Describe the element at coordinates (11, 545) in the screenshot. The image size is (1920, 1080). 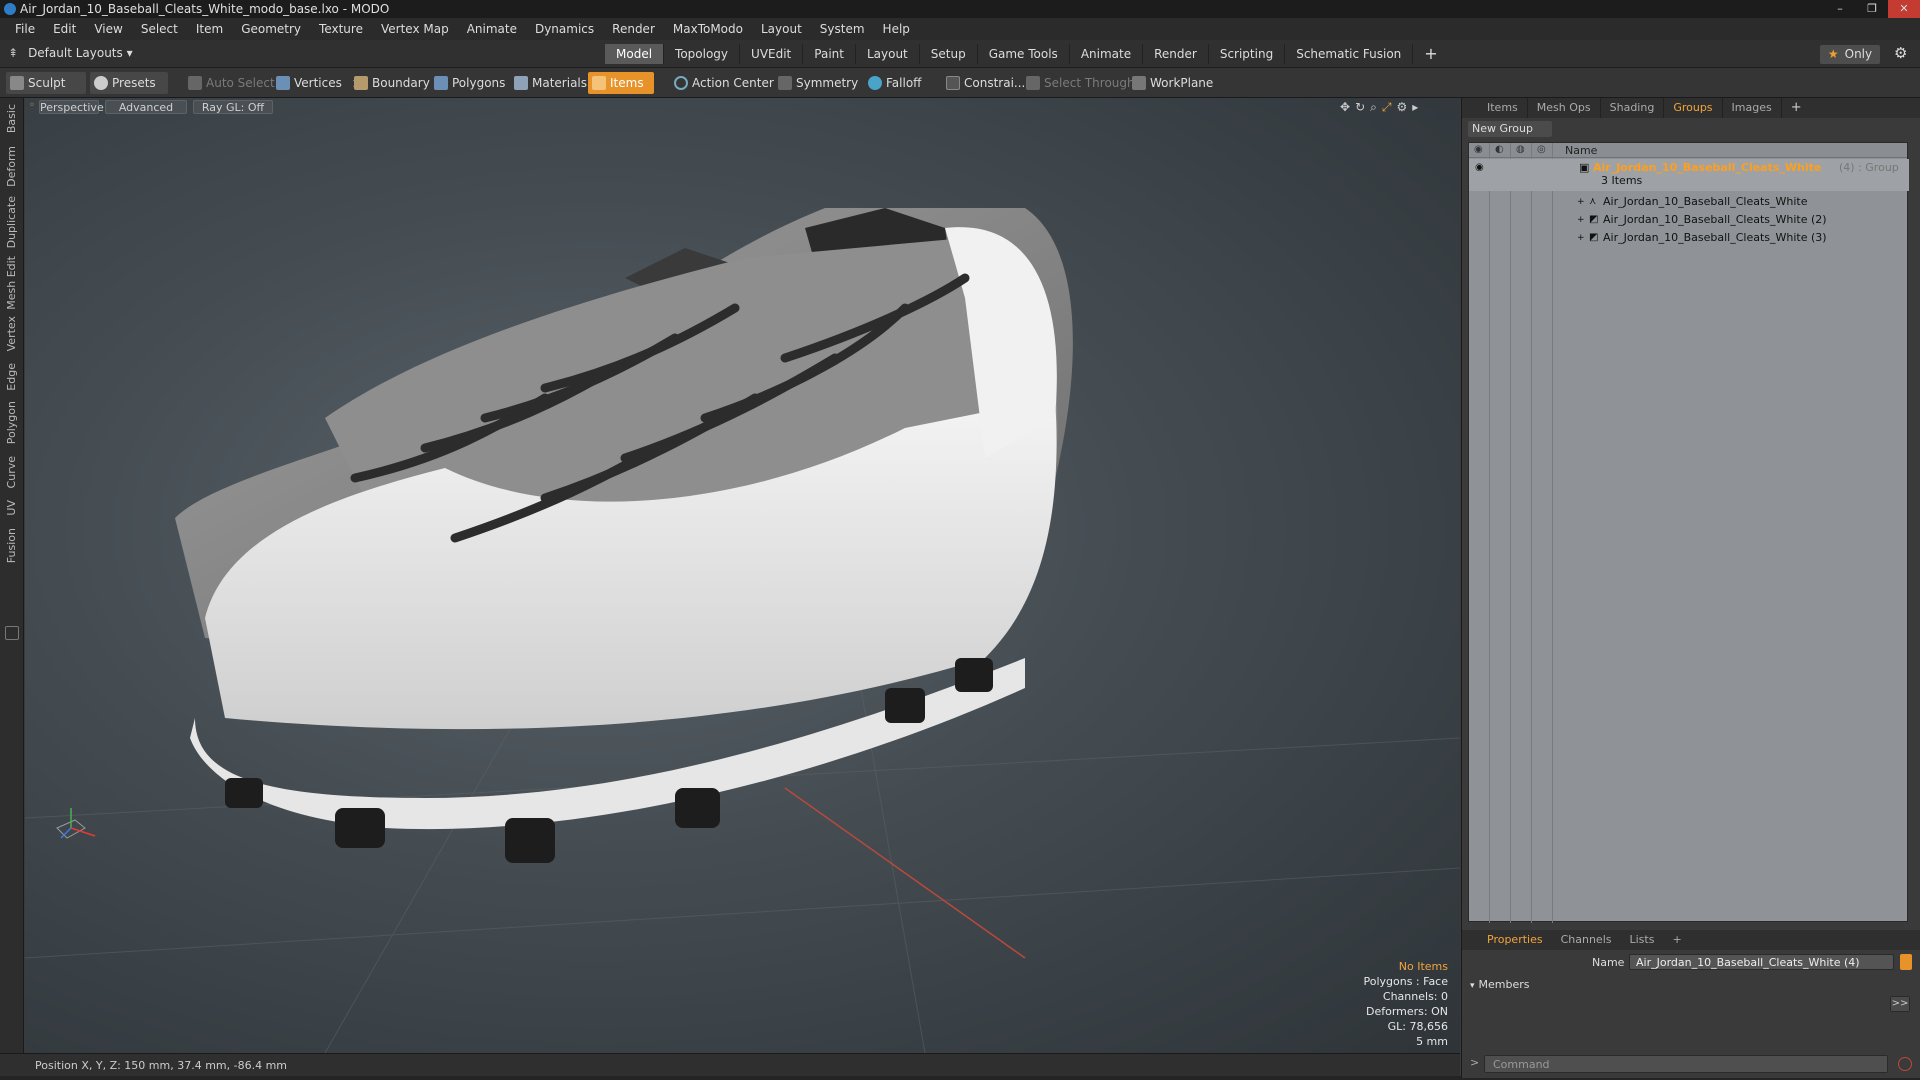
I see `left-tab-fusion: Fusion` at that location.